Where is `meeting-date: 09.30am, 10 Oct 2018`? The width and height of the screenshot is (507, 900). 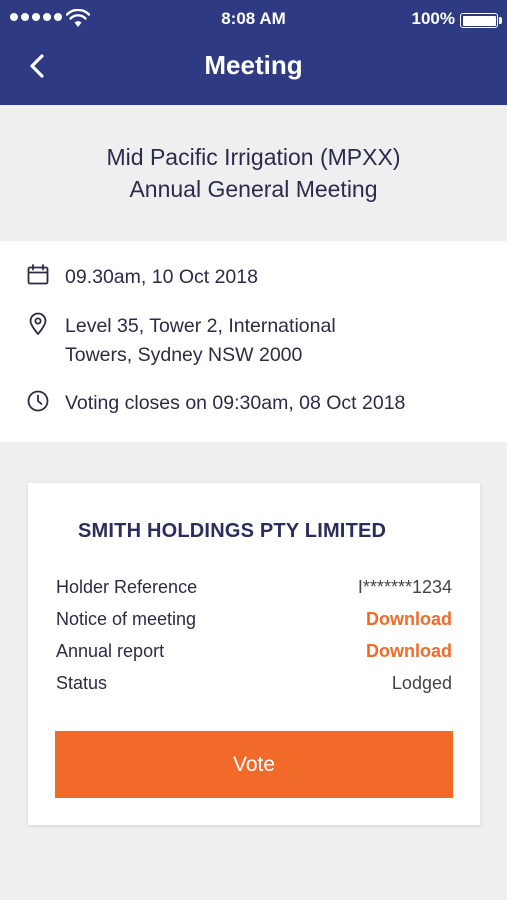
meeting-date: 09.30am, 10 Oct 2018 is located at coordinates (161, 277).